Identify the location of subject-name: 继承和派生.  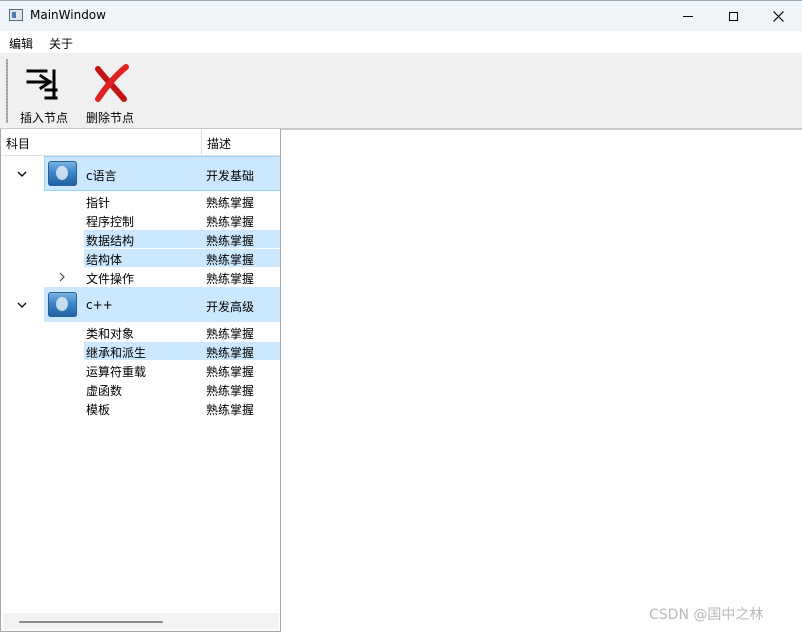
(116, 353).